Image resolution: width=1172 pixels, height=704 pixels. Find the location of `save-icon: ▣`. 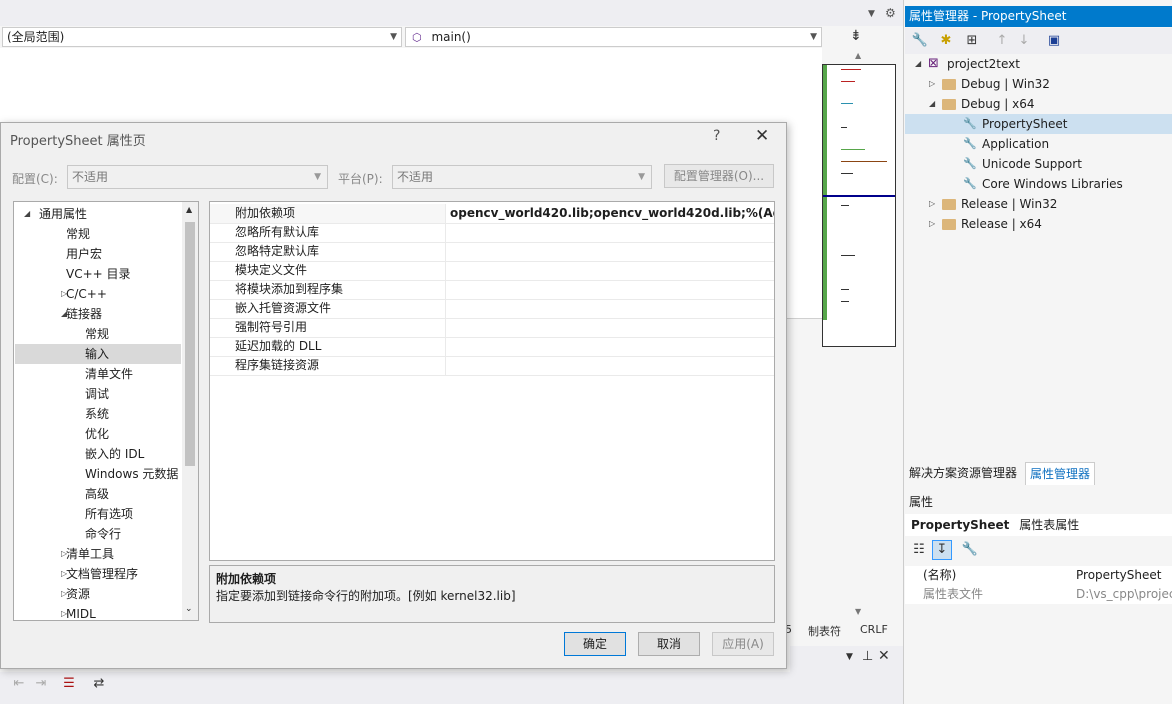

save-icon: ▣ is located at coordinates (1054, 41).